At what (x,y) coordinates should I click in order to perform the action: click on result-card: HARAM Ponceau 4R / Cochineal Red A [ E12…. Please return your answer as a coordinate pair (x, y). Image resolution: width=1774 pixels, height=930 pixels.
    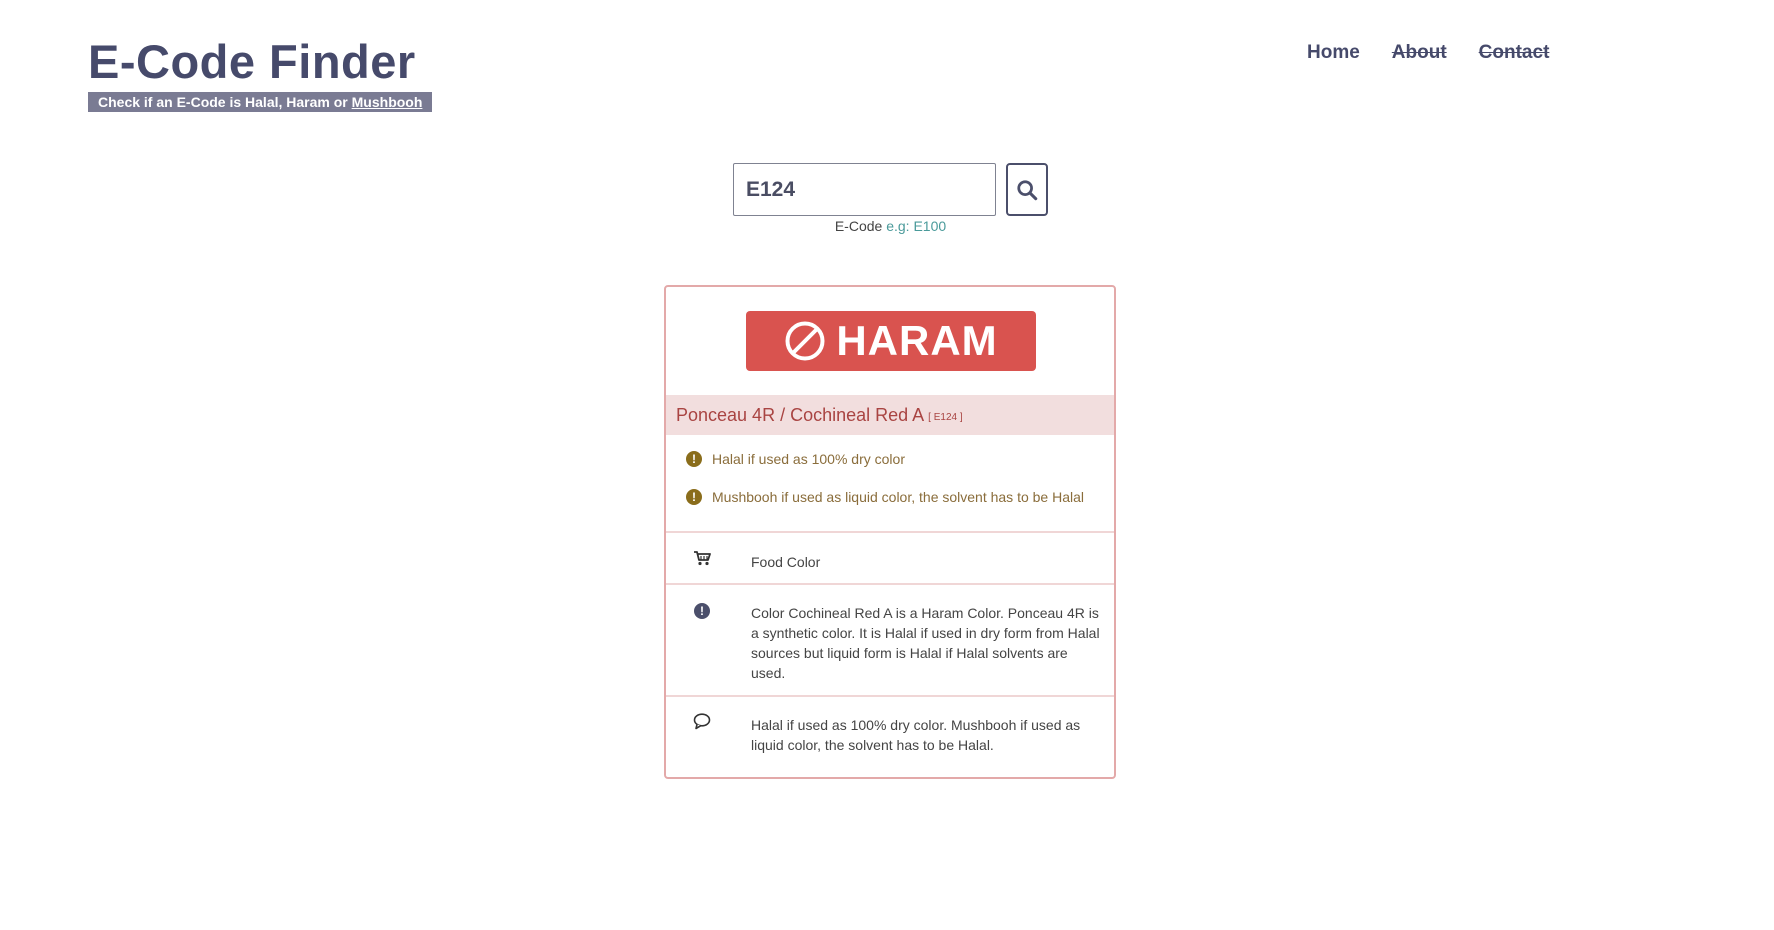
    Looking at the image, I should click on (890, 532).